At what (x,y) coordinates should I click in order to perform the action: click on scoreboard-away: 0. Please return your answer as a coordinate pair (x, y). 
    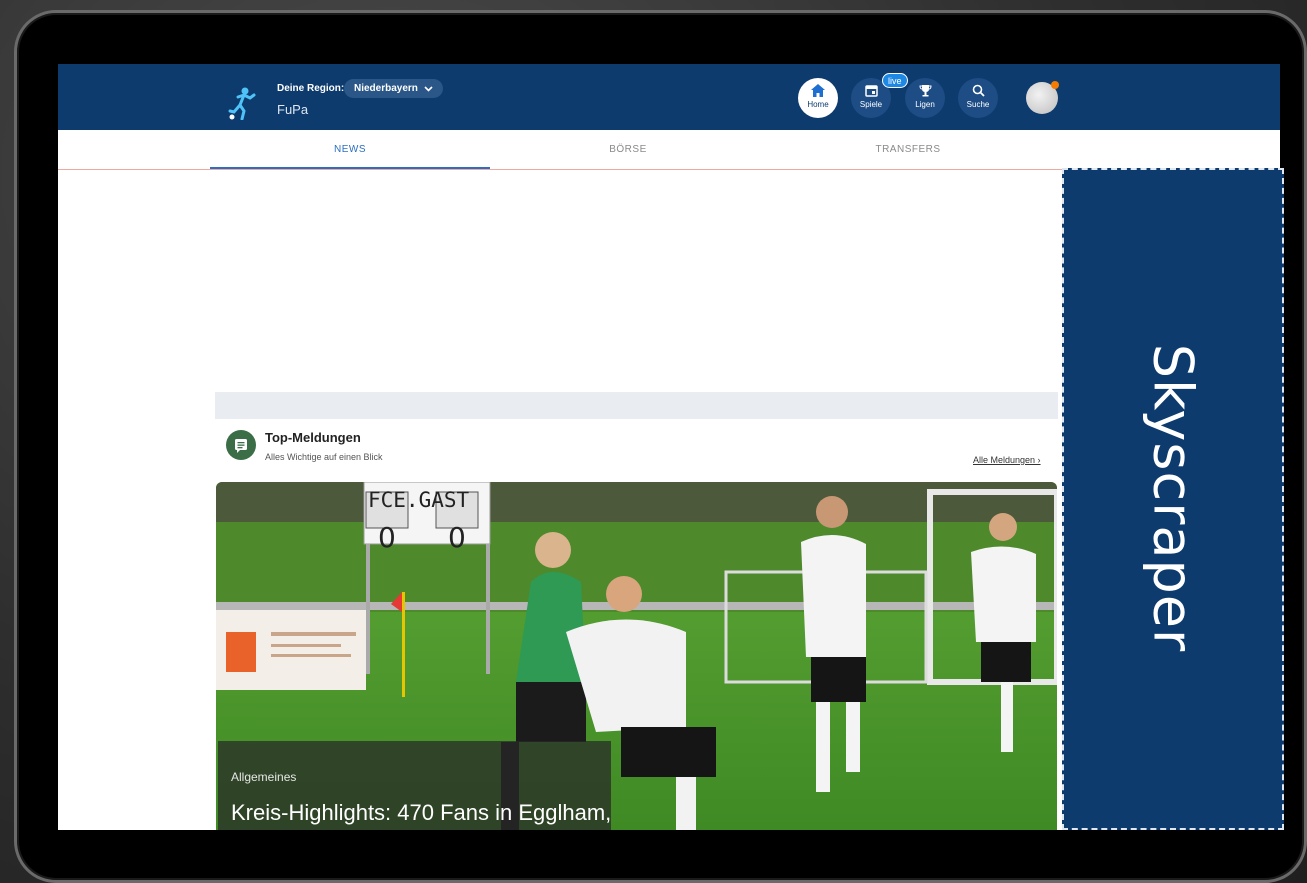
    Looking at the image, I should click on (457, 537).